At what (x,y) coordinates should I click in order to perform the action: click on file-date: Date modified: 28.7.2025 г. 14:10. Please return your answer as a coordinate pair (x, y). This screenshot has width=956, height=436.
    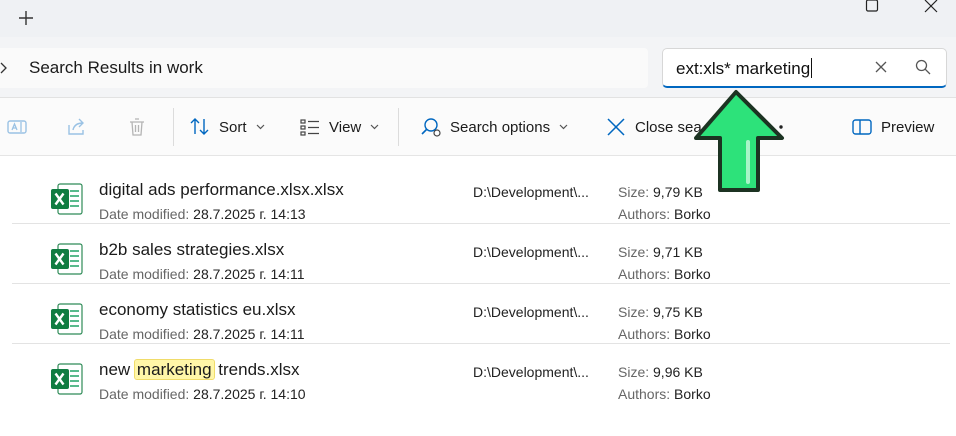
    Looking at the image, I should click on (202, 394).